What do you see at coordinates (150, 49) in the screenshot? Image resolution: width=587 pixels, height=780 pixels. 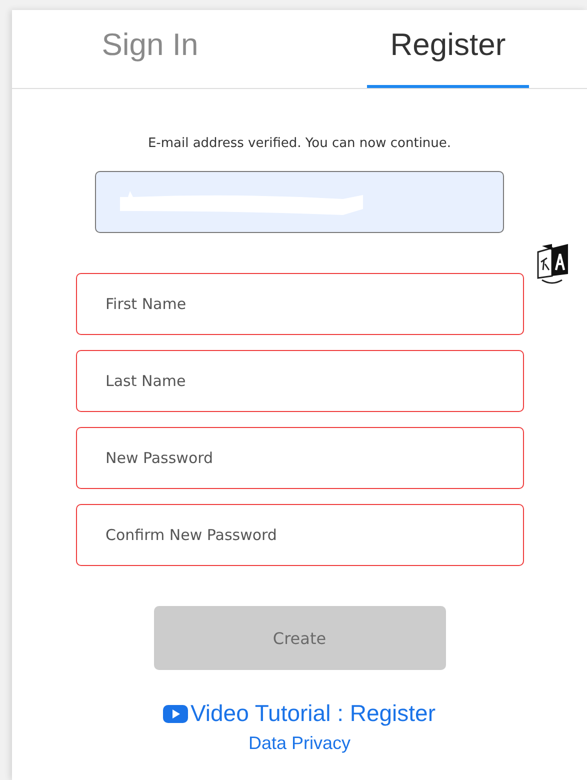 I see `tab: Sign In` at bounding box center [150, 49].